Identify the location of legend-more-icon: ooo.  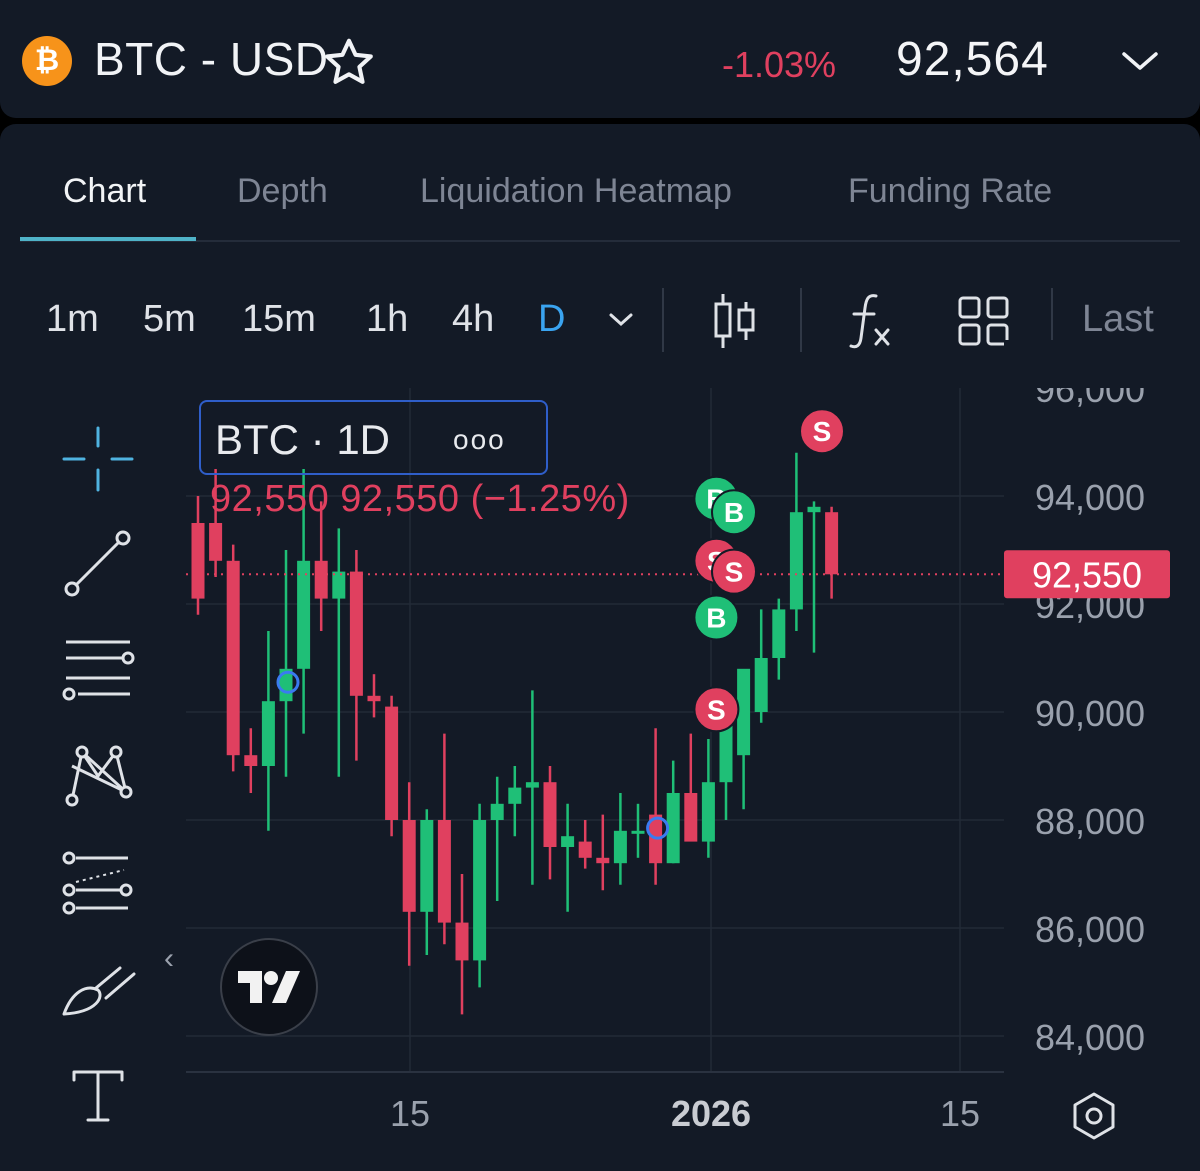
(479, 440).